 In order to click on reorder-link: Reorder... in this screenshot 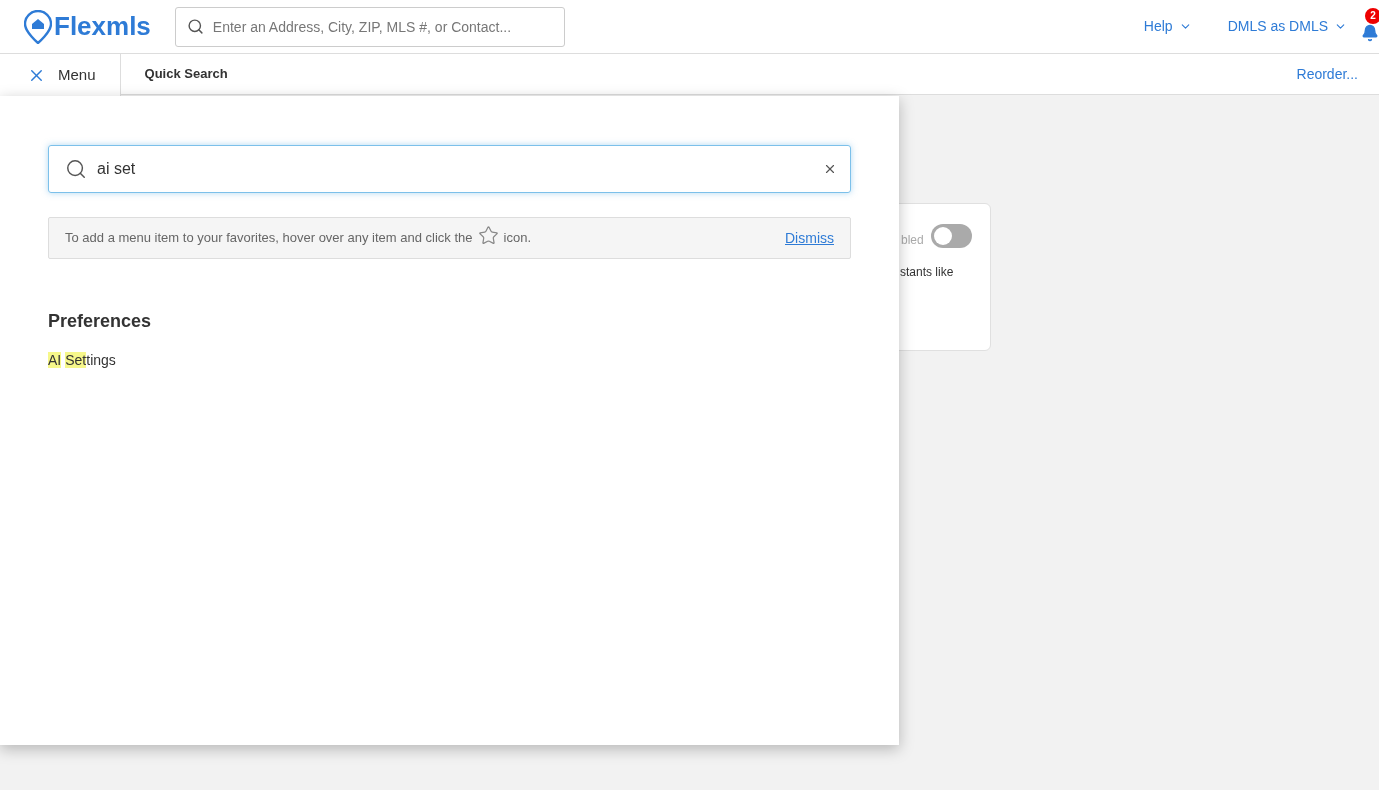, I will do `click(1337, 74)`.